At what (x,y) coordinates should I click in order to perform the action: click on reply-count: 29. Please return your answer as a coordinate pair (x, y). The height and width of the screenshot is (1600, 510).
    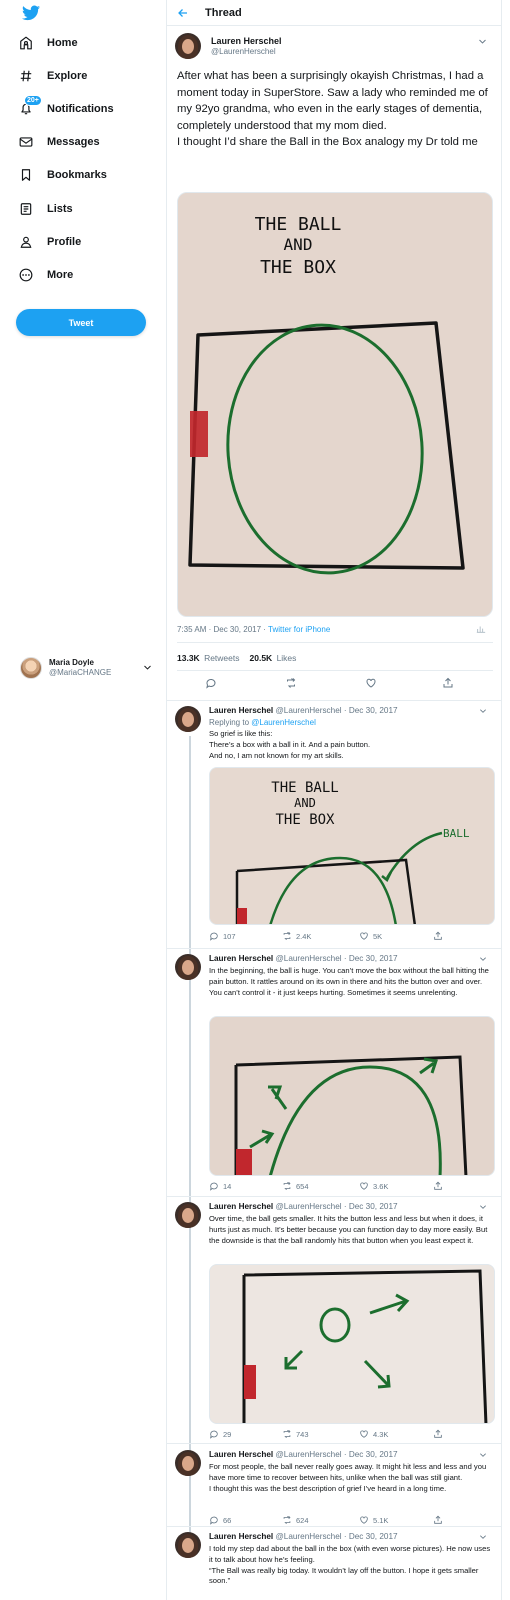
    Looking at the image, I should click on (227, 1434).